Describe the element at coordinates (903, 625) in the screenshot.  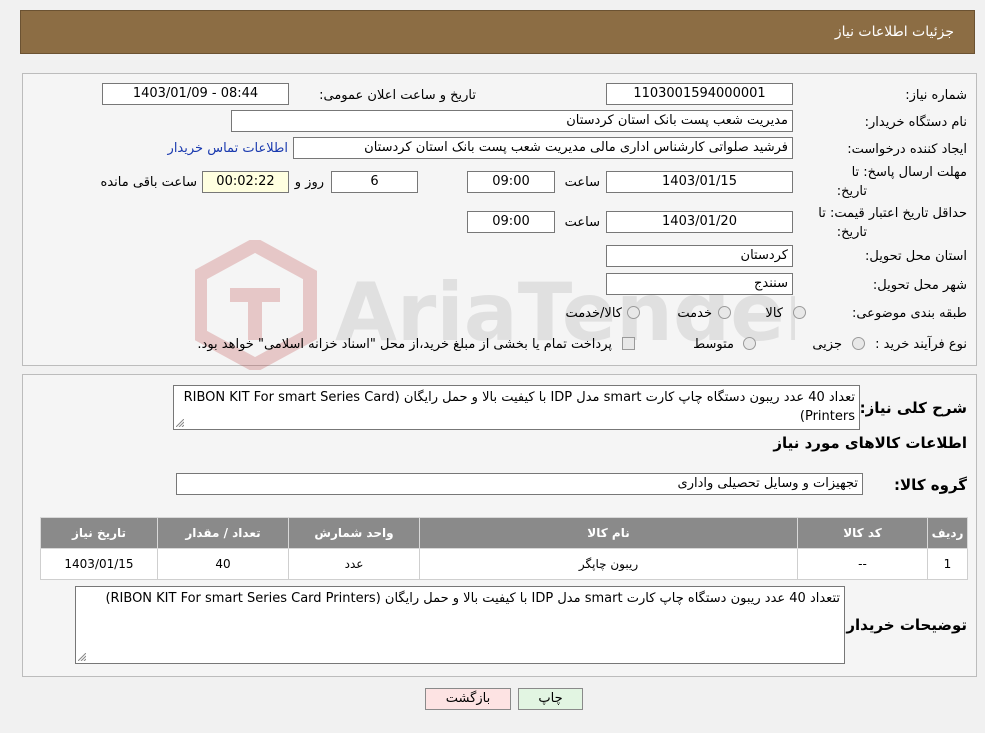
I see `buyer-notes-label: توضیحات خریدار:` at that location.